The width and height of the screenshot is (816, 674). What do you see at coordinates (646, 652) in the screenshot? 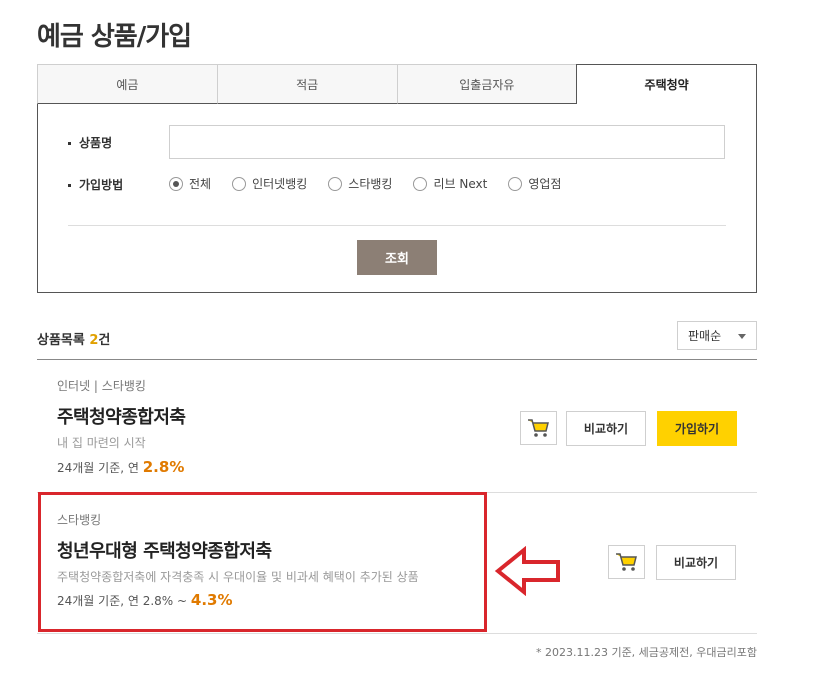
I see `footnote: * 2023.11.23 기준, 세금공제전, 우대금리포함` at bounding box center [646, 652].